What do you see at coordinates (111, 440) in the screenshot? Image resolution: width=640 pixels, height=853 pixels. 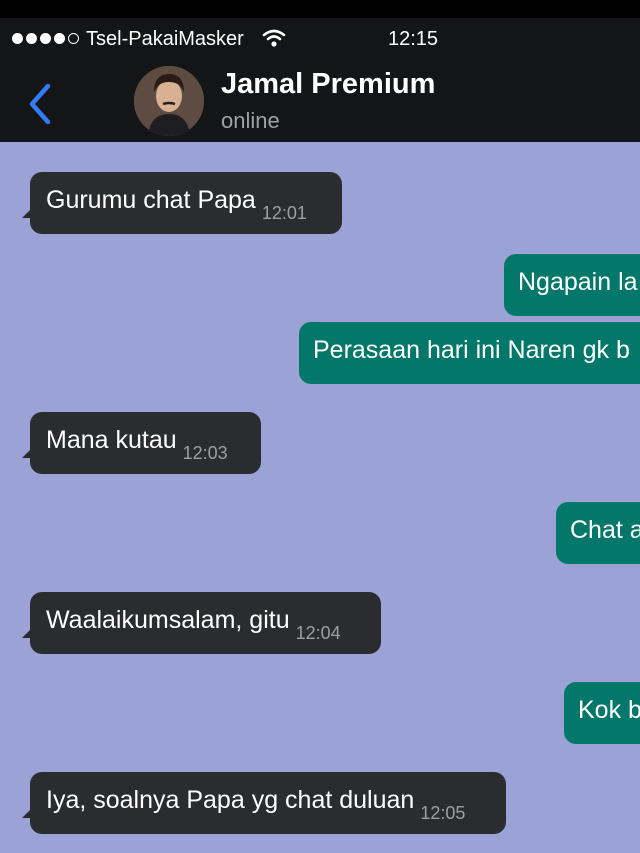 I see `message-text: Mana kutau` at bounding box center [111, 440].